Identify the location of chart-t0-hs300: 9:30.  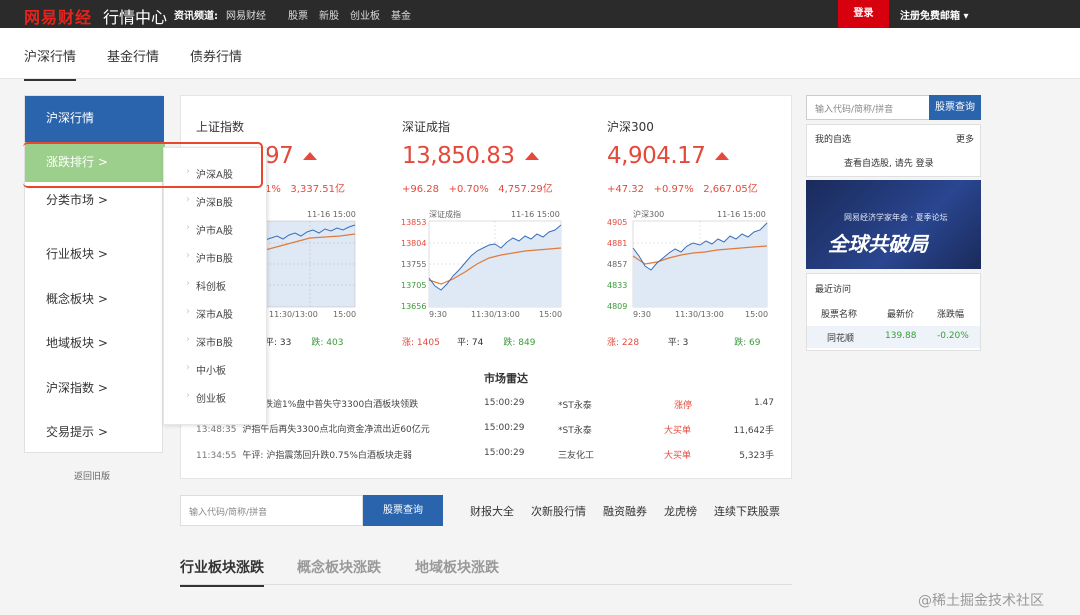
(642, 314).